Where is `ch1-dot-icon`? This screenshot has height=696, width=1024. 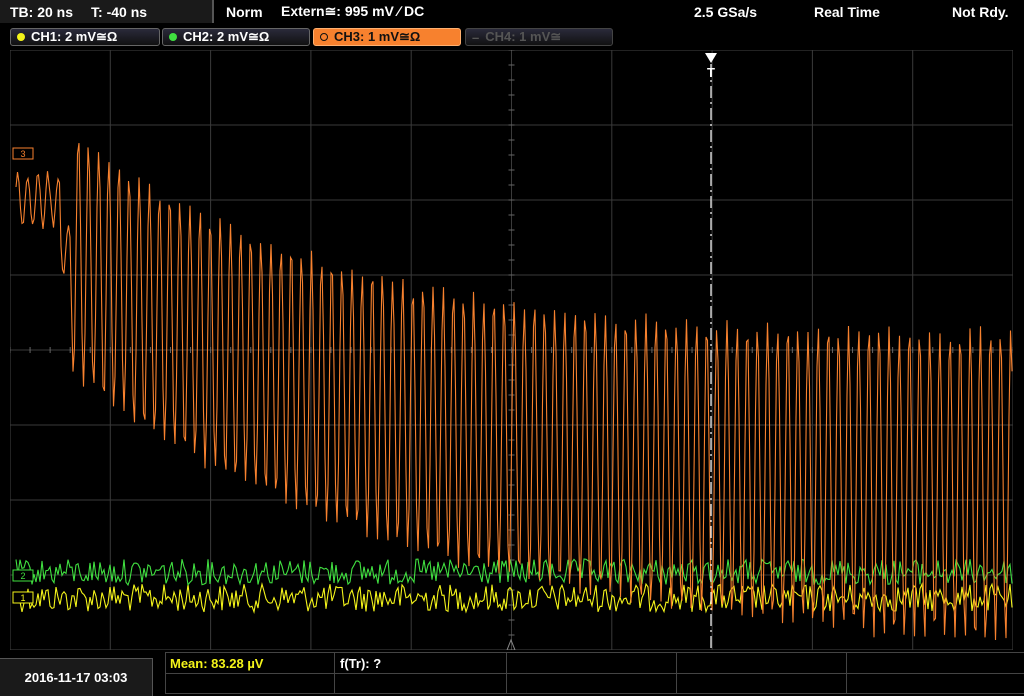 ch1-dot-icon is located at coordinates (21, 37).